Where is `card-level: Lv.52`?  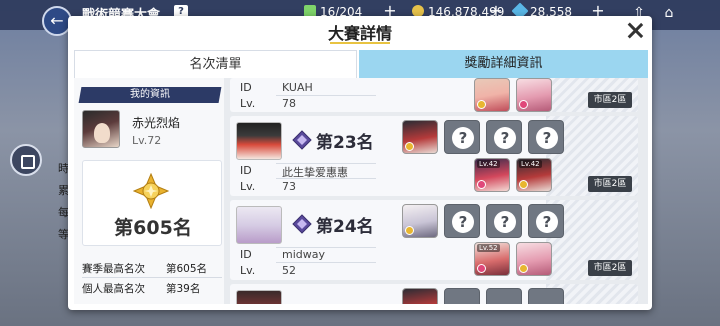
card-level: Lv.52 is located at coordinates (488, 248).